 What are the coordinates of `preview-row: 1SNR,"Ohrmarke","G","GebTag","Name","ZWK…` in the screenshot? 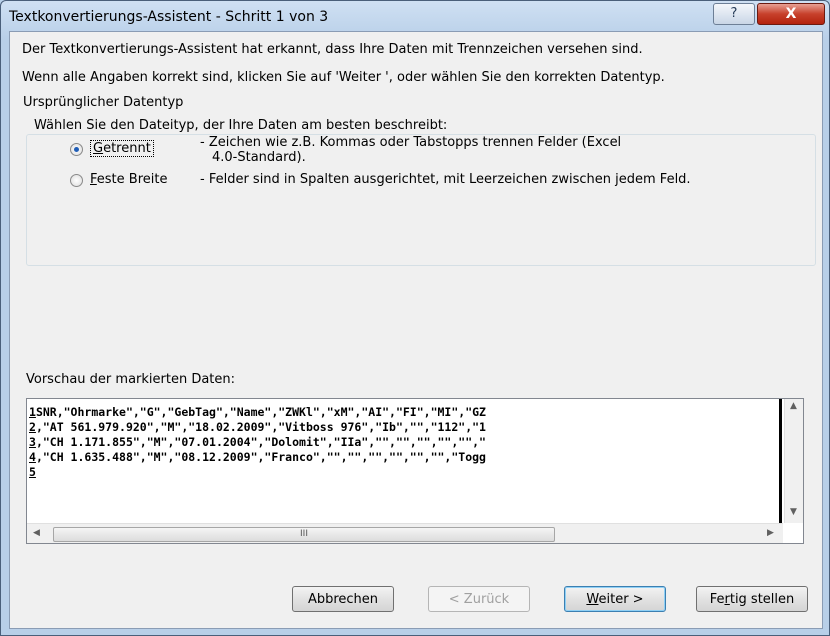 It's located at (257, 412).